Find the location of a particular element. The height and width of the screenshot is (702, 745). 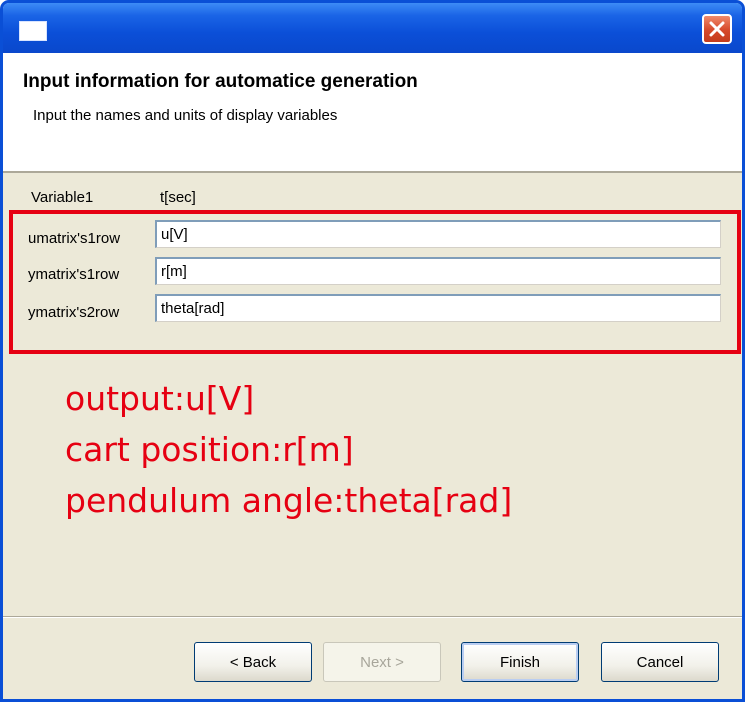

title-bar is located at coordinates (372, 28).